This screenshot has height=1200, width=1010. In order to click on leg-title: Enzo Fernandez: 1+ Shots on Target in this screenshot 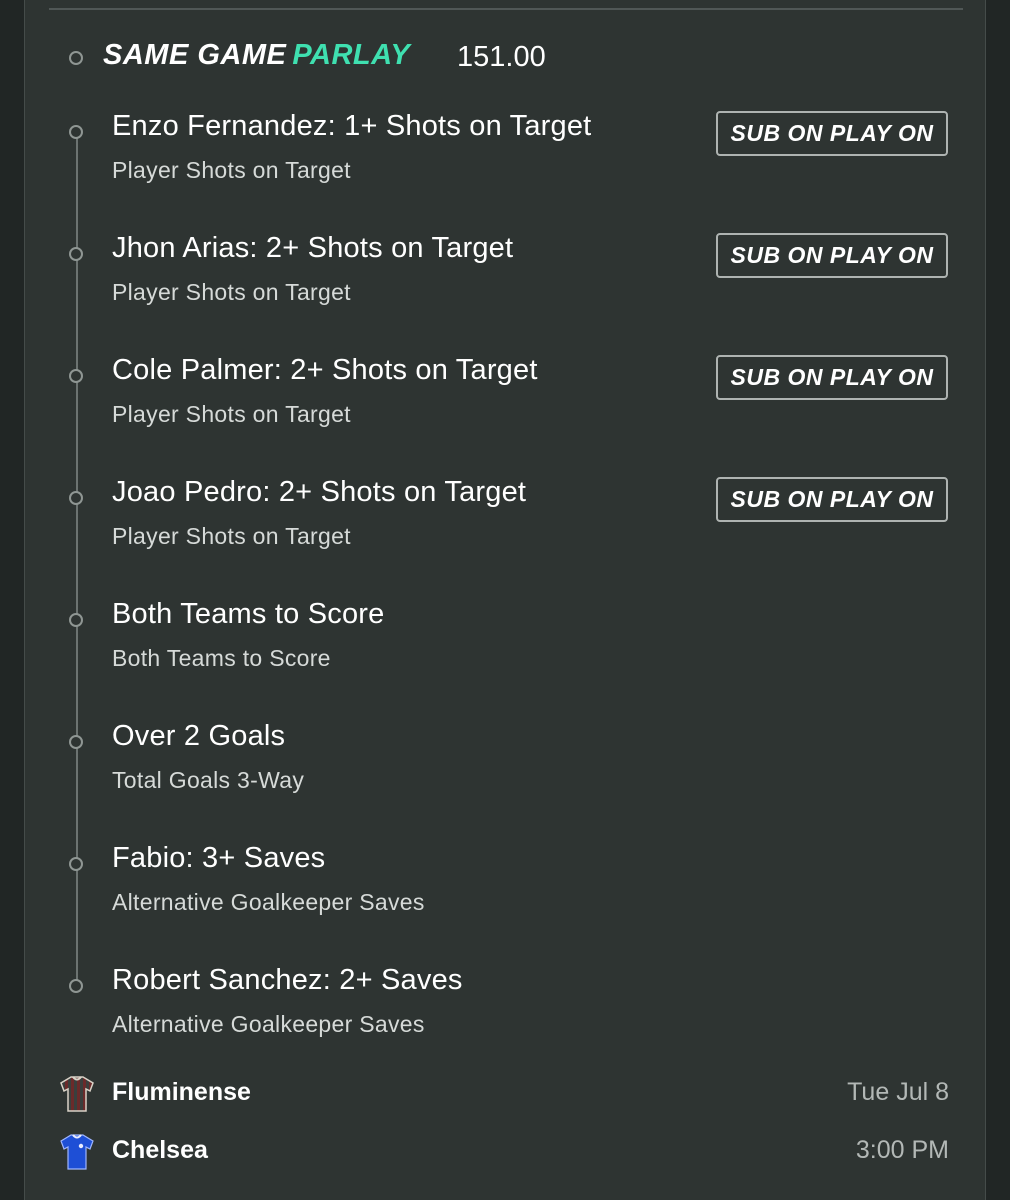, I will do `click(352, 126)`.